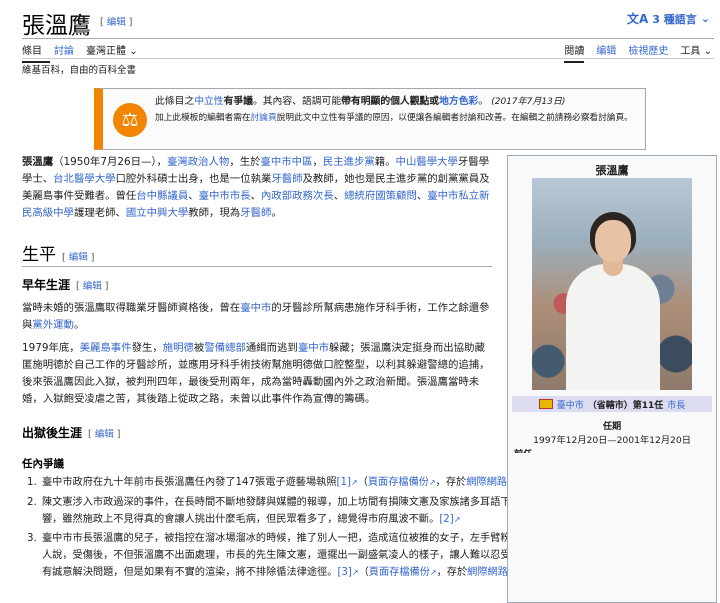  What do you see at coordinates (612, 426) in the screenshot?
I see `term-label: 任期` at bounding box center [612, 426].